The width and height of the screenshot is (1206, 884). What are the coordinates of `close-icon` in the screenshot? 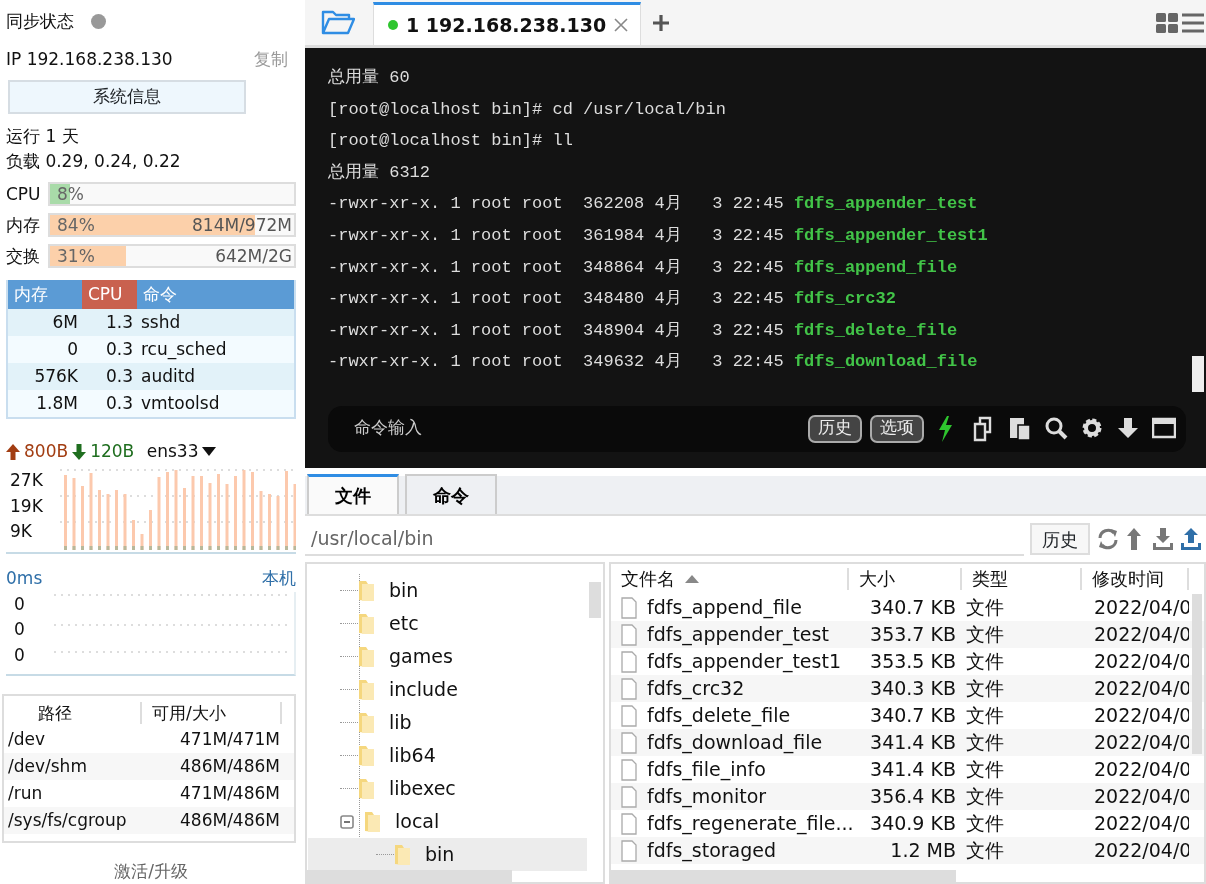 It's located at (621, 25).